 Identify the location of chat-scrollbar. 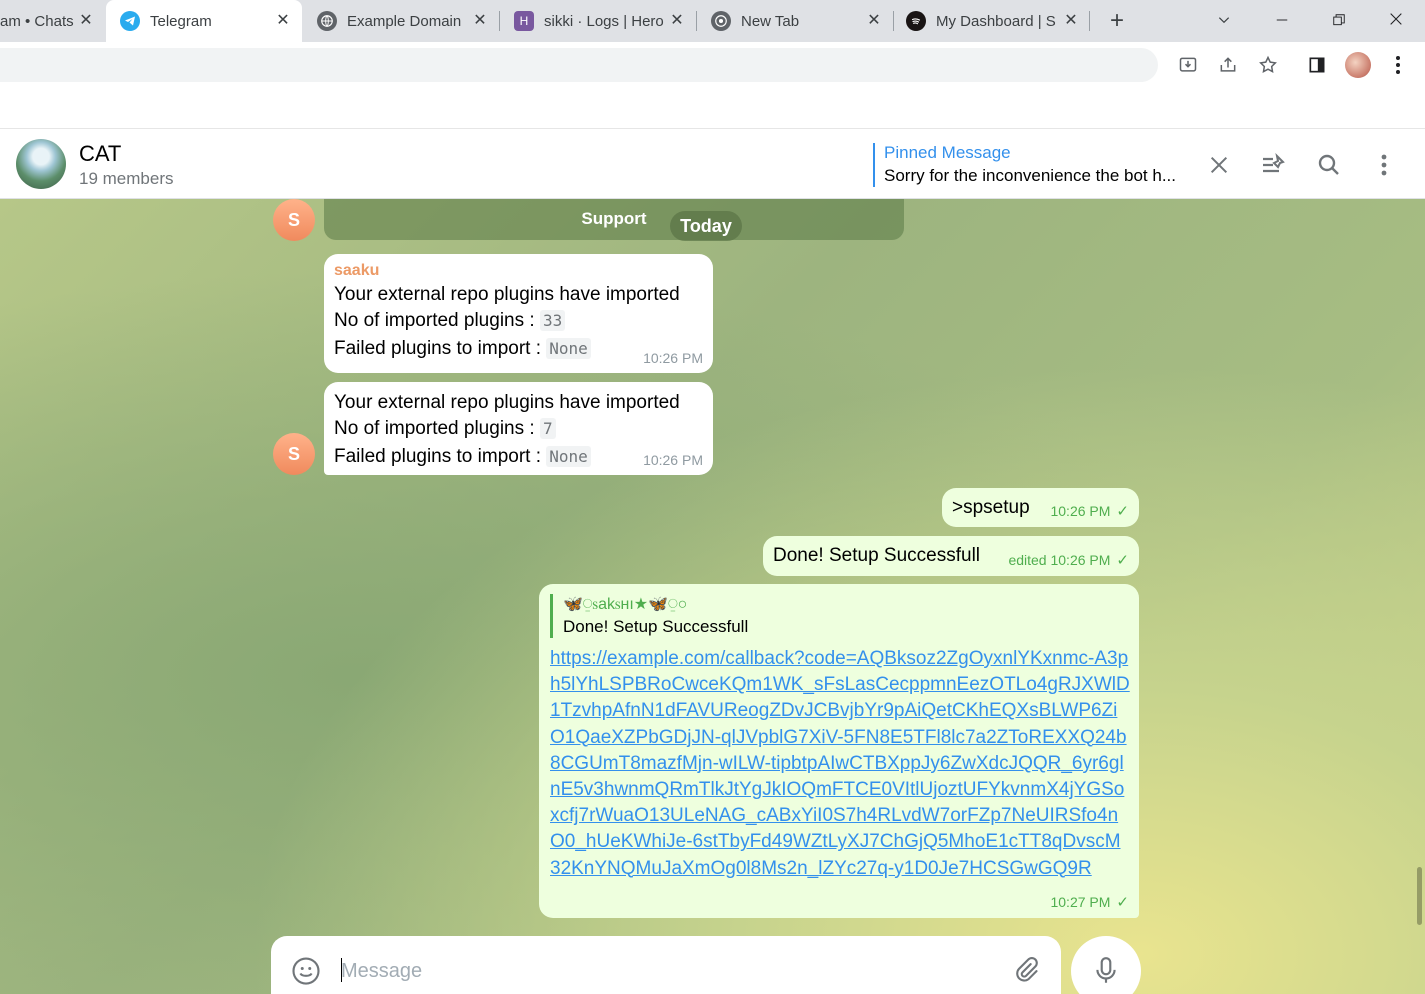
(1419, 896).